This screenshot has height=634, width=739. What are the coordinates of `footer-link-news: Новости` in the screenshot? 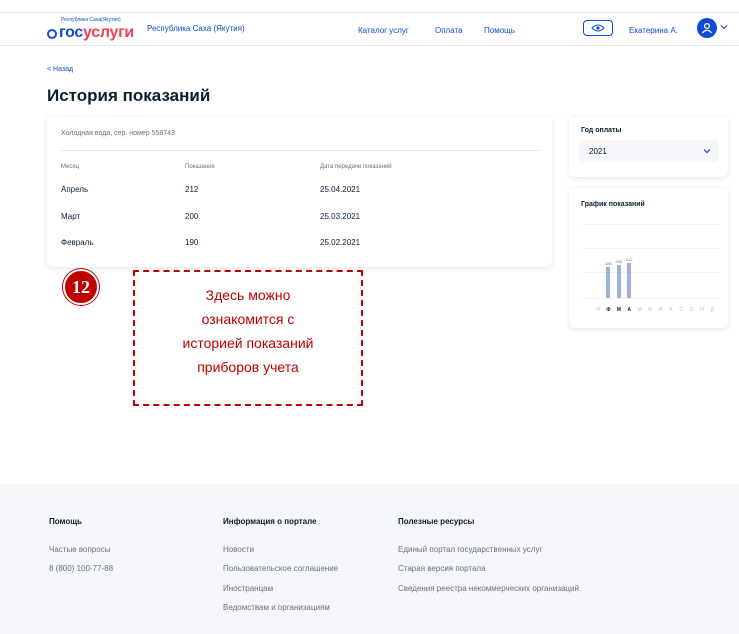 It's located at (238, 549).